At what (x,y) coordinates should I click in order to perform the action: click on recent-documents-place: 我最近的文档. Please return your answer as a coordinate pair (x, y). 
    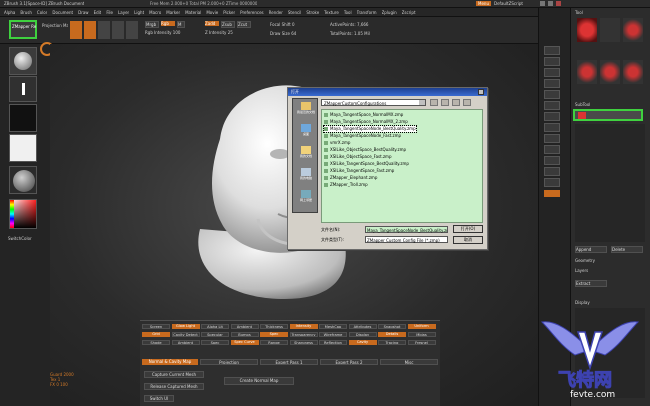
    Looking at the image, I should click on (306, 112).